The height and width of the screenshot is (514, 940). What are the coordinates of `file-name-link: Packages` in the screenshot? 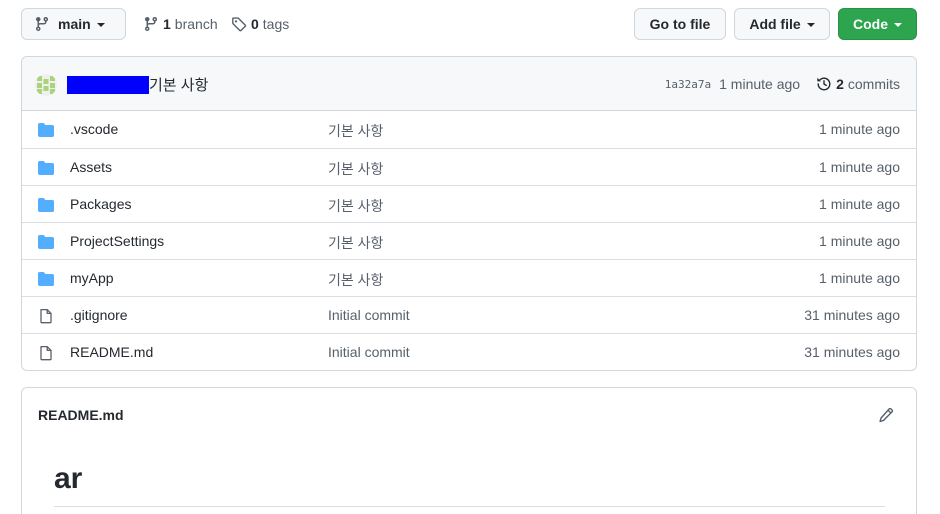 It's located at (100, 204).